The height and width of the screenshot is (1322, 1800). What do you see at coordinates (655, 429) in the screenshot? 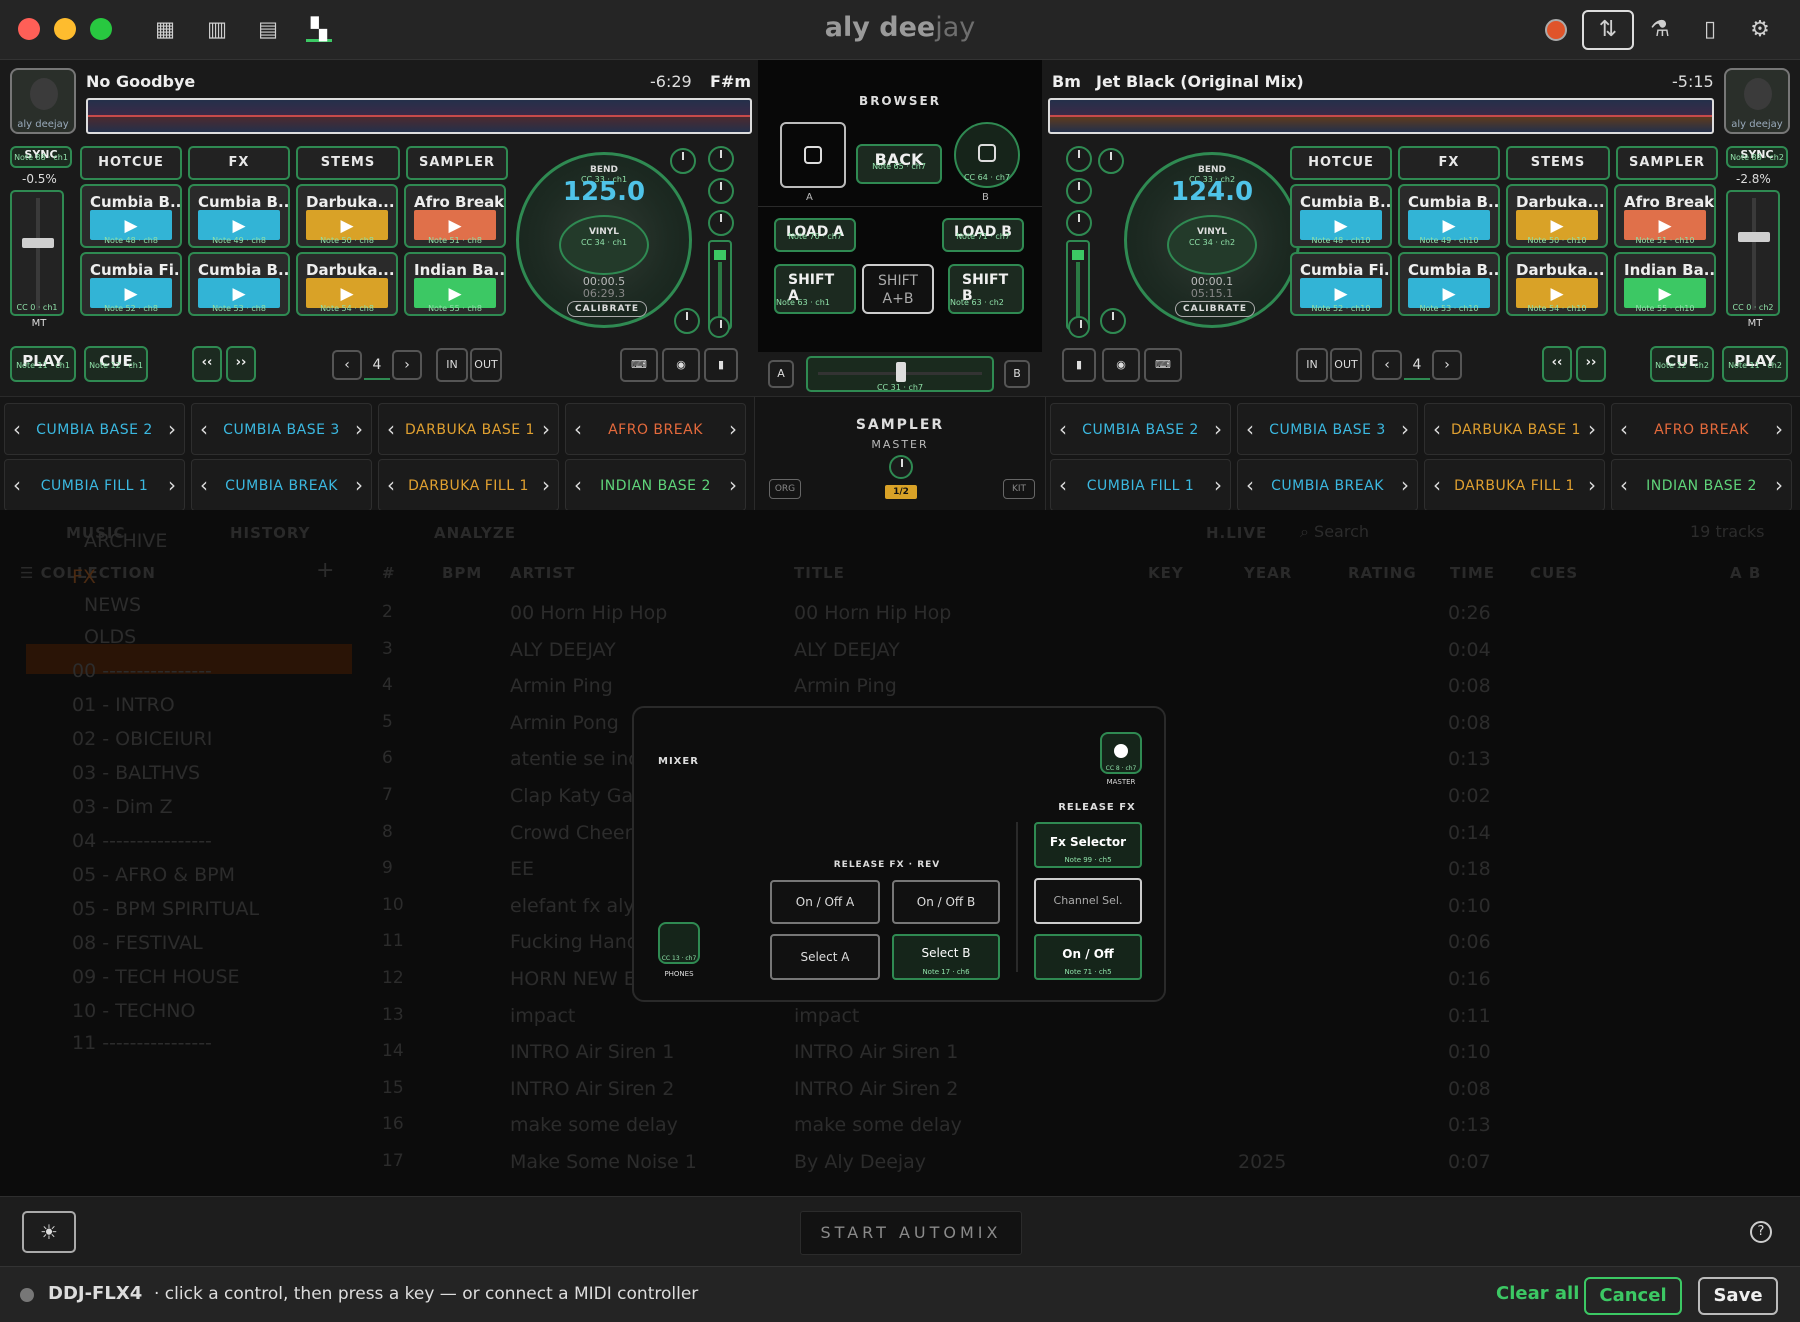
I see `sampler-slot: ‹ AFRO BREAK ›` at bounding box center [655, 429].